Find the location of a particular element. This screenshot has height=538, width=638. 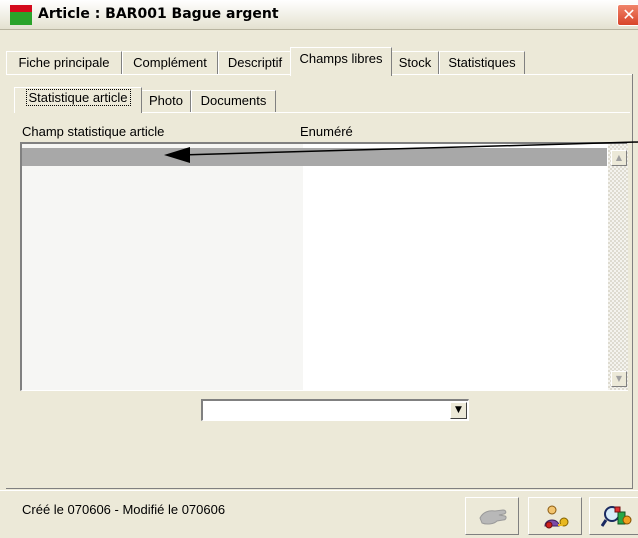

app-icon is located at coordinates (21, 15).